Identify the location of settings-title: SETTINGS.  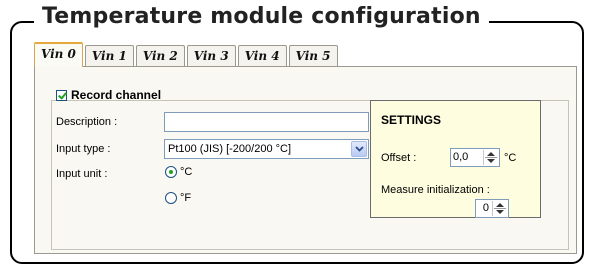
(411, 120).